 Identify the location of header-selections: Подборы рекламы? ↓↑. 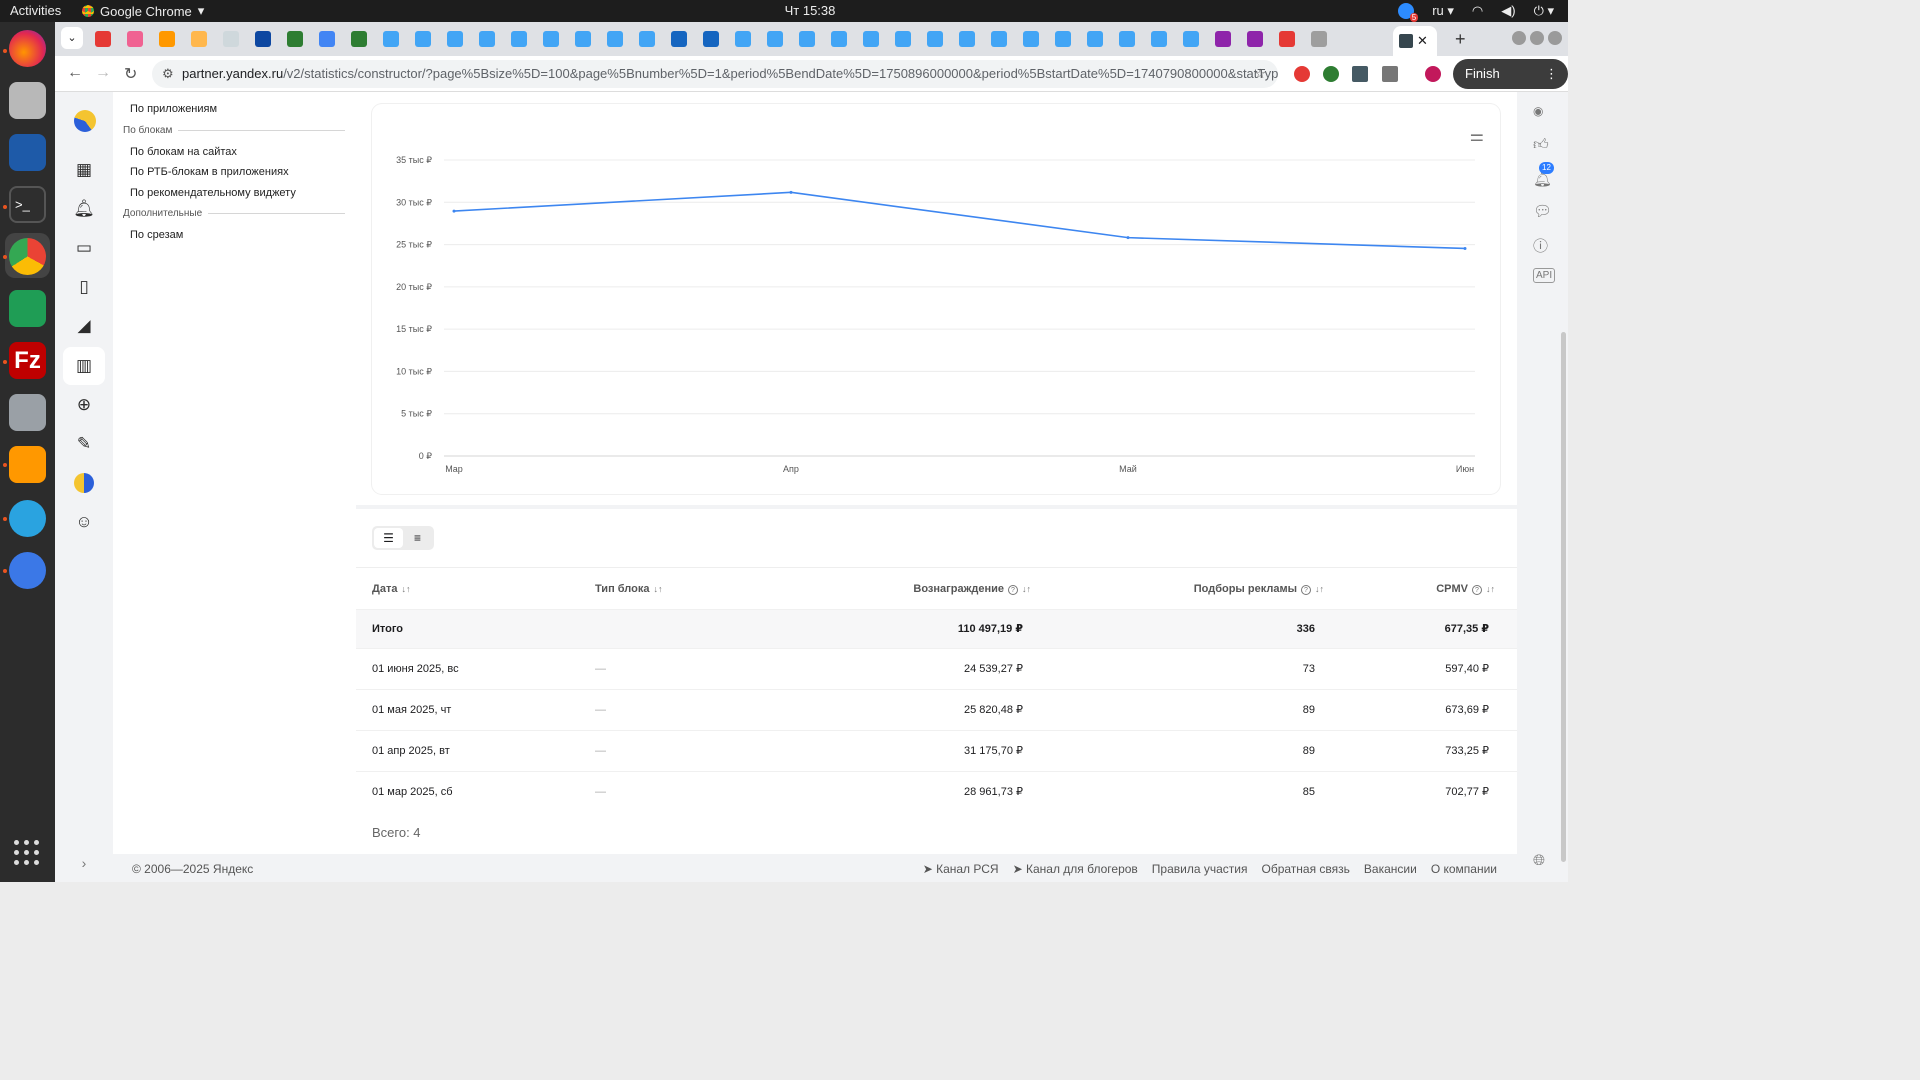
(1259, 589).